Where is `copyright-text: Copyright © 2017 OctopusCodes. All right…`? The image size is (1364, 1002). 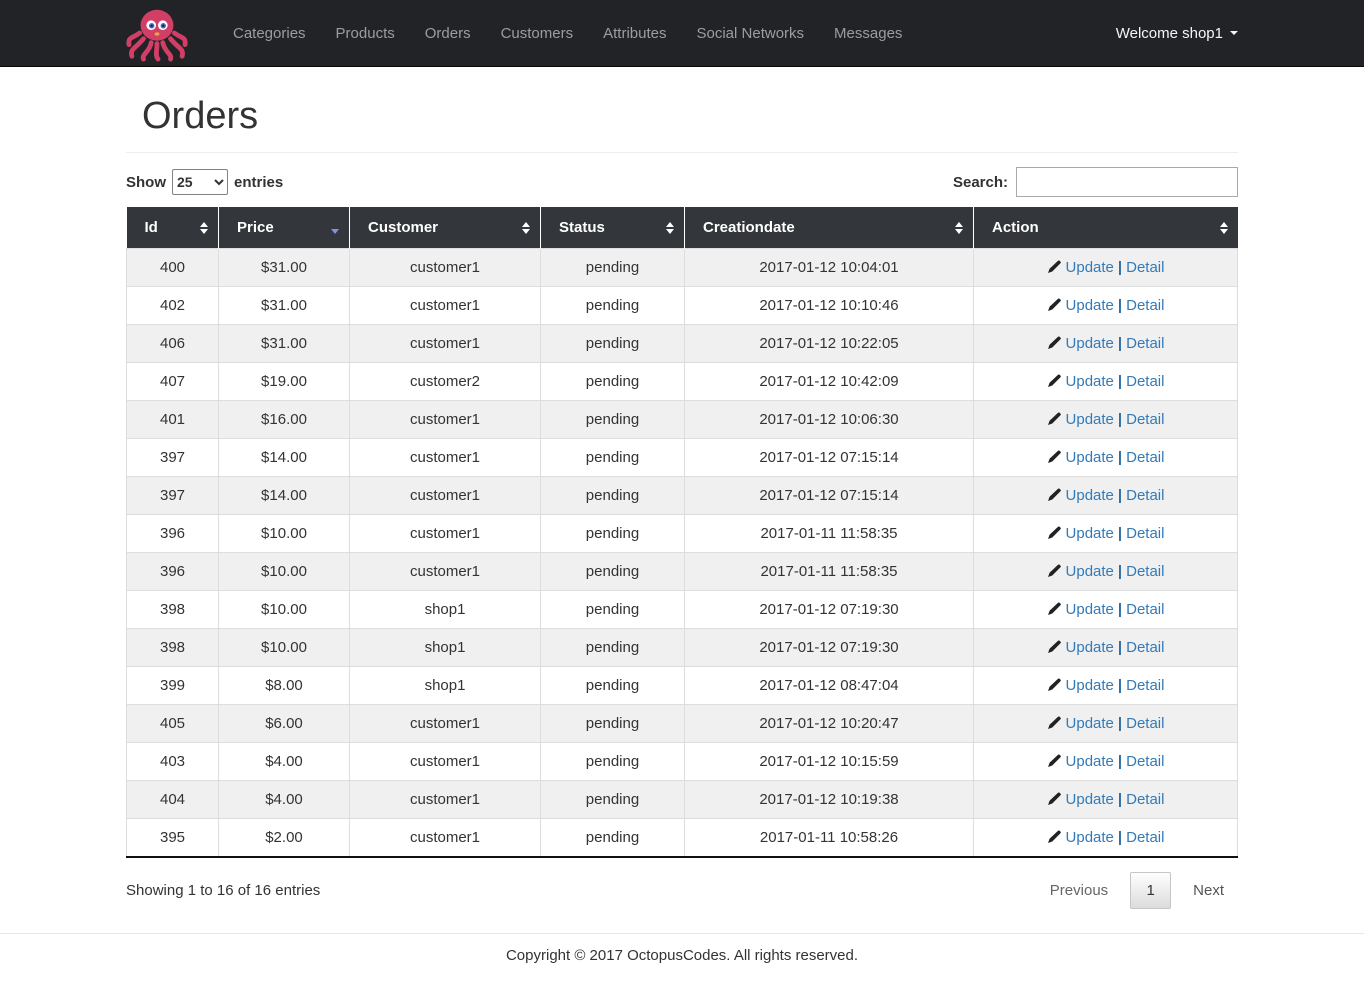 copyright-text: Copyright © 2017 OctopusCodes. All right… is located at coordinates (682, 955).